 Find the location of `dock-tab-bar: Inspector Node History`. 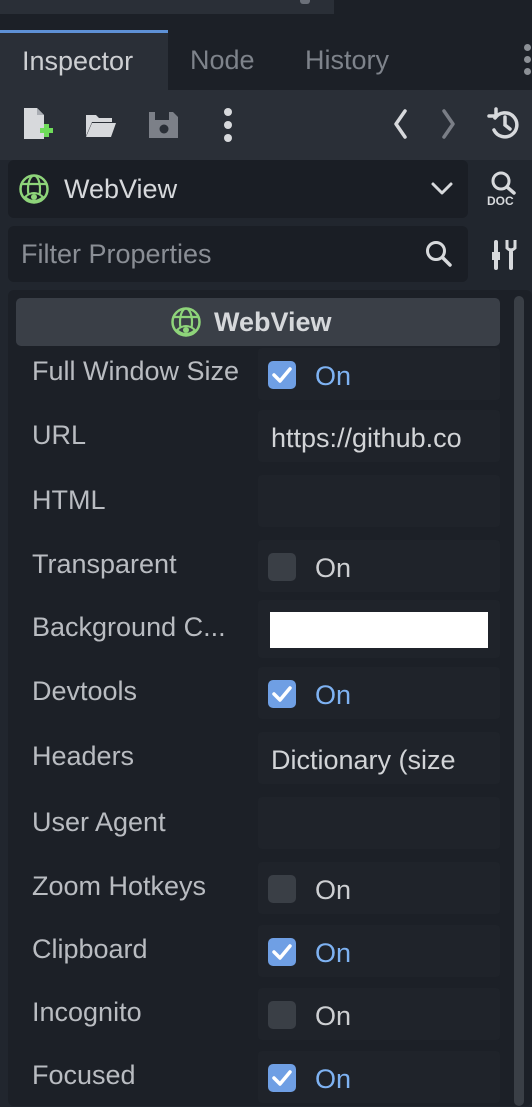

dock-tab-bar: Inspector Node History is located at coordinates (266, 60).